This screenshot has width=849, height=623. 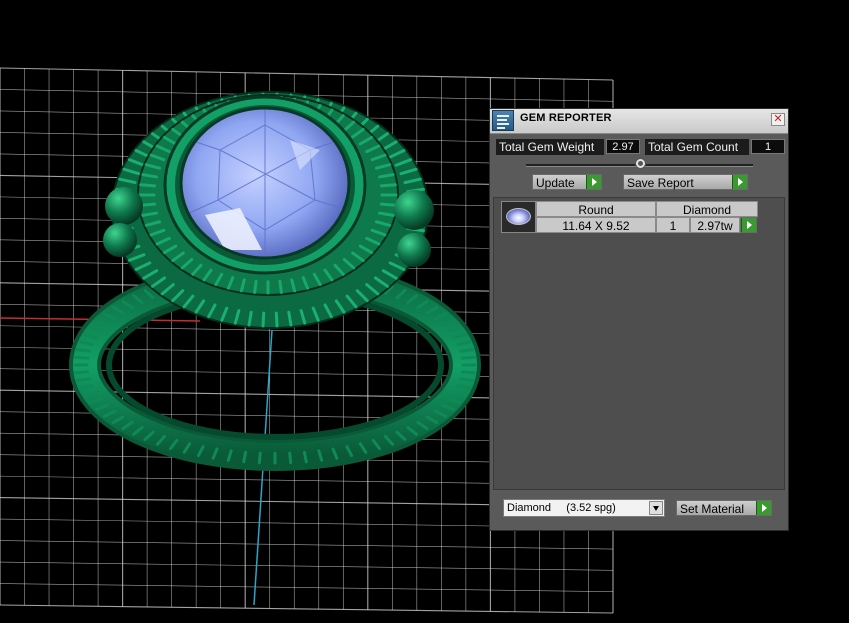 I want to click on oval-gem-icon, so click(x=518, y=217).